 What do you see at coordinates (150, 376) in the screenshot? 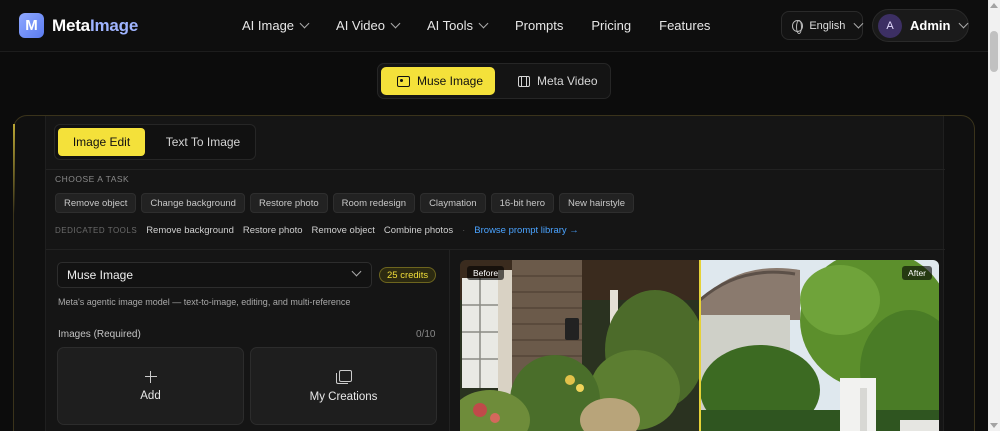
I see `plus-icon` at bounding box center [150, 376].